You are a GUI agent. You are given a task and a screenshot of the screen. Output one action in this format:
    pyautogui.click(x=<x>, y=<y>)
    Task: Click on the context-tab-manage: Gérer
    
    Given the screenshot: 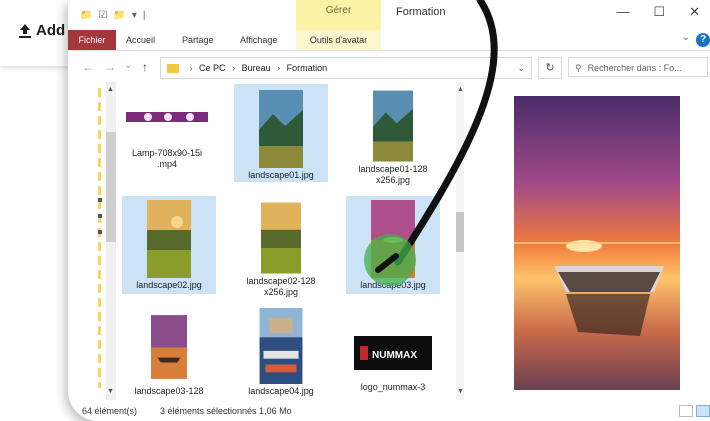 What is the action you would take?
    pyautogui.click(x=338, y=15)
    